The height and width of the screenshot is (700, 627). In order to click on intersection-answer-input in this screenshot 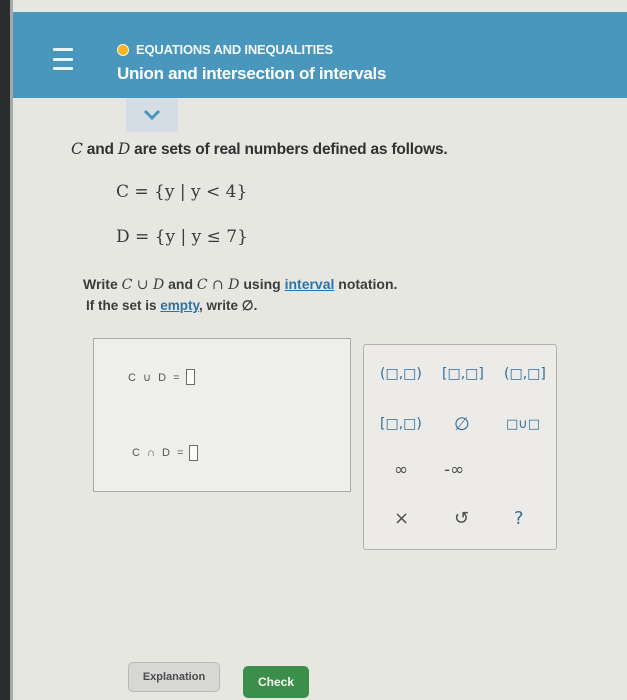, I will do `click(194, 453)`.